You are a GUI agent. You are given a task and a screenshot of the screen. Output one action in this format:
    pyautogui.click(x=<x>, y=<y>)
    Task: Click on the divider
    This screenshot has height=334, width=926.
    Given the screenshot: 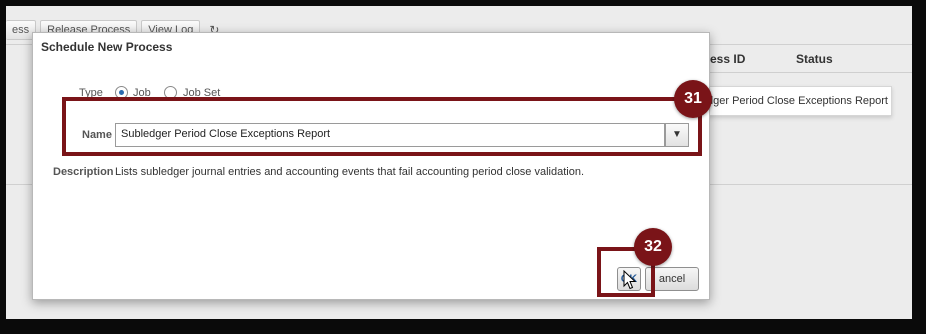 What is the action you would take?
    pyautogui.click(x=804, y=72)
    